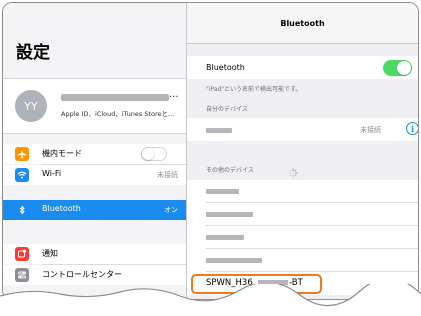  I want to click on sidebar-item-label: Bluetooth, so click(61, 208).